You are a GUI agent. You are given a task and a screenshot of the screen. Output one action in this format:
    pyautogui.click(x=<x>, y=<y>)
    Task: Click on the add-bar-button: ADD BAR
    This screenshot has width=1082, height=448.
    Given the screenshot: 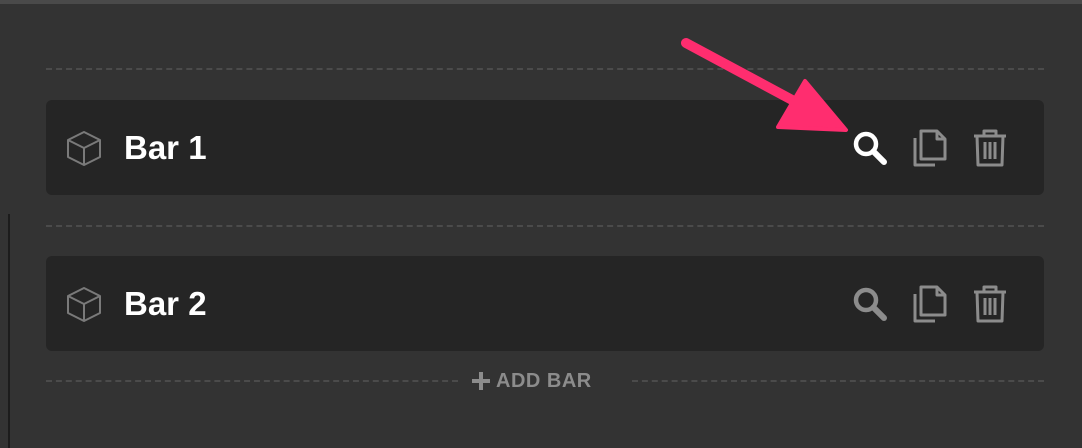 What is the action you would take?
    pyautogui.click(x=531, y=381)
    